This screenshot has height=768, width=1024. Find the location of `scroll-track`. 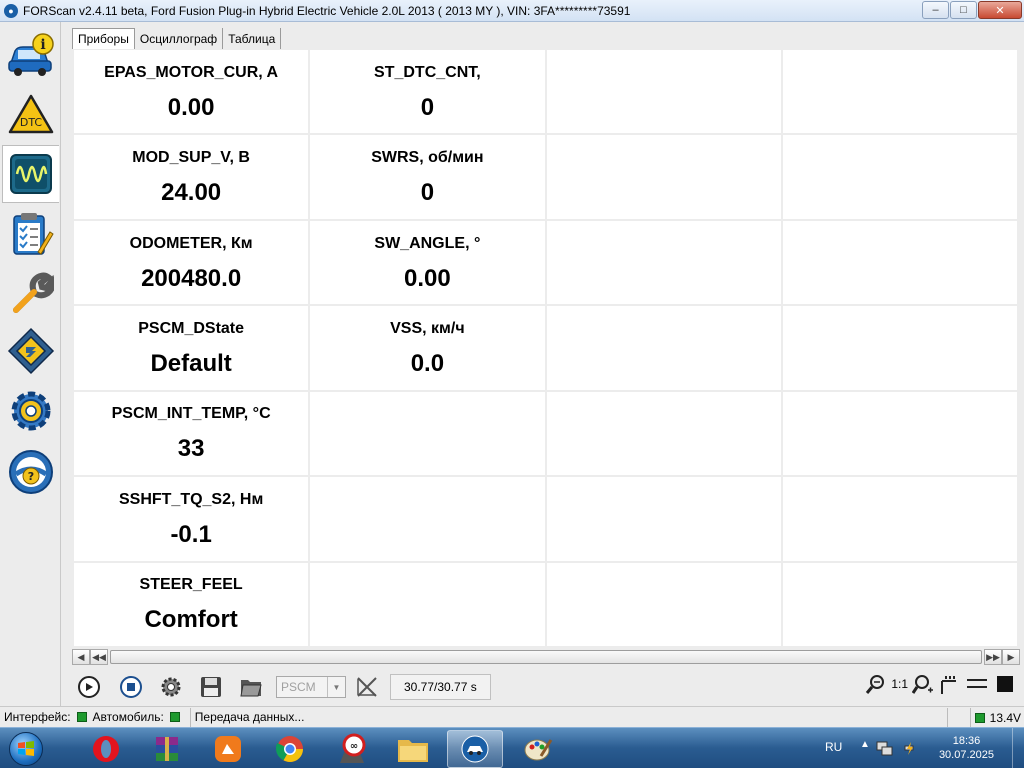

scroll-track is located at coordinates (546, 657).